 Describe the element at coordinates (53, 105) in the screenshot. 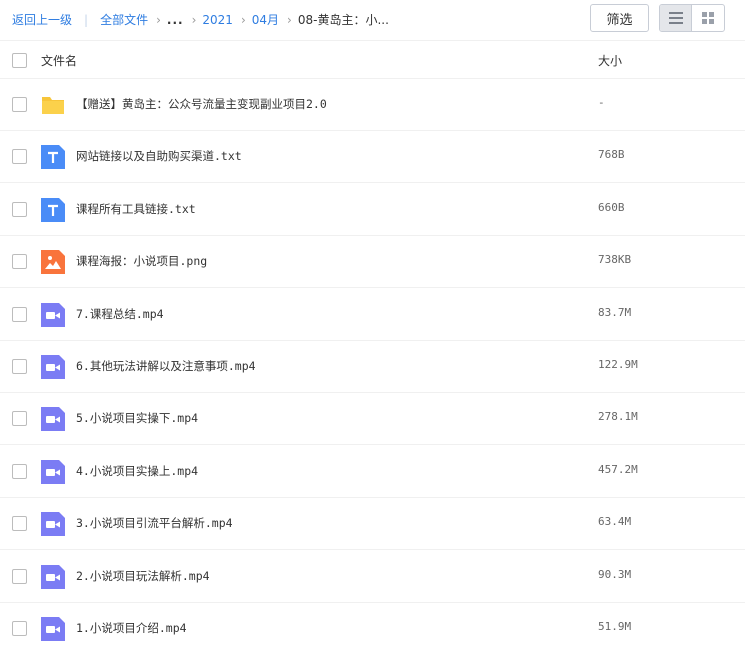

I see `folder-icon` at that location.